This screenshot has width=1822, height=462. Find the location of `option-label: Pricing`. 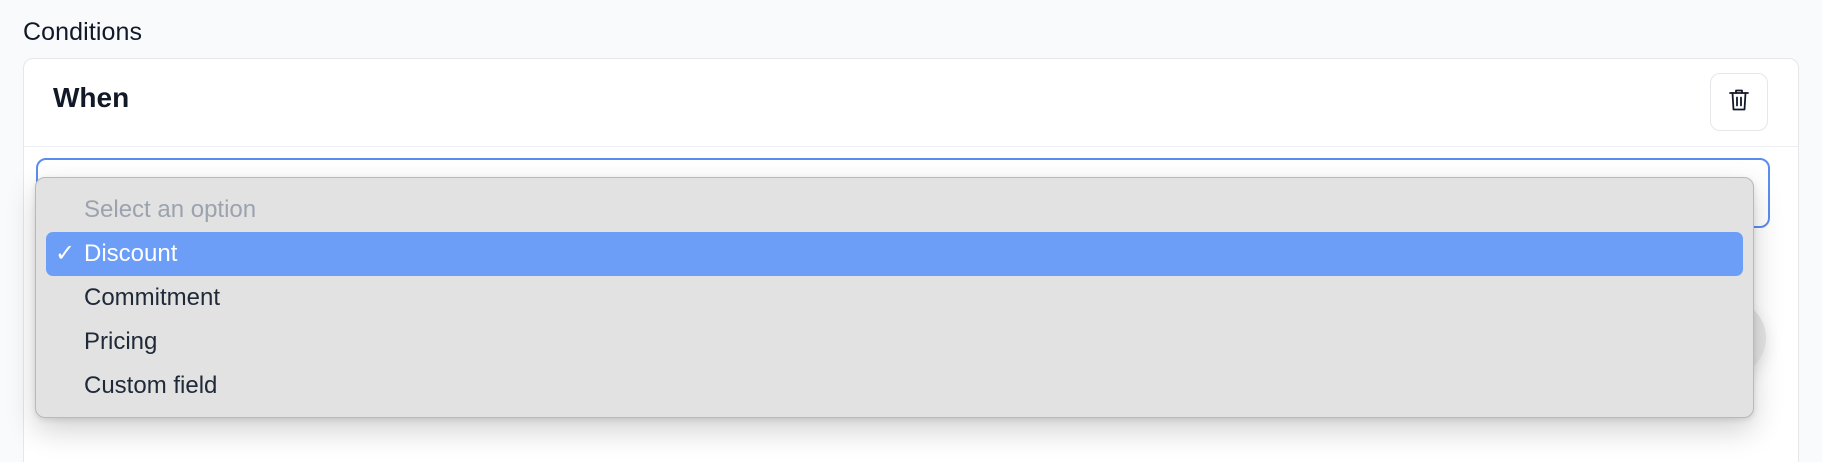

option-label: Pricing is located at coordinates (121, 341).